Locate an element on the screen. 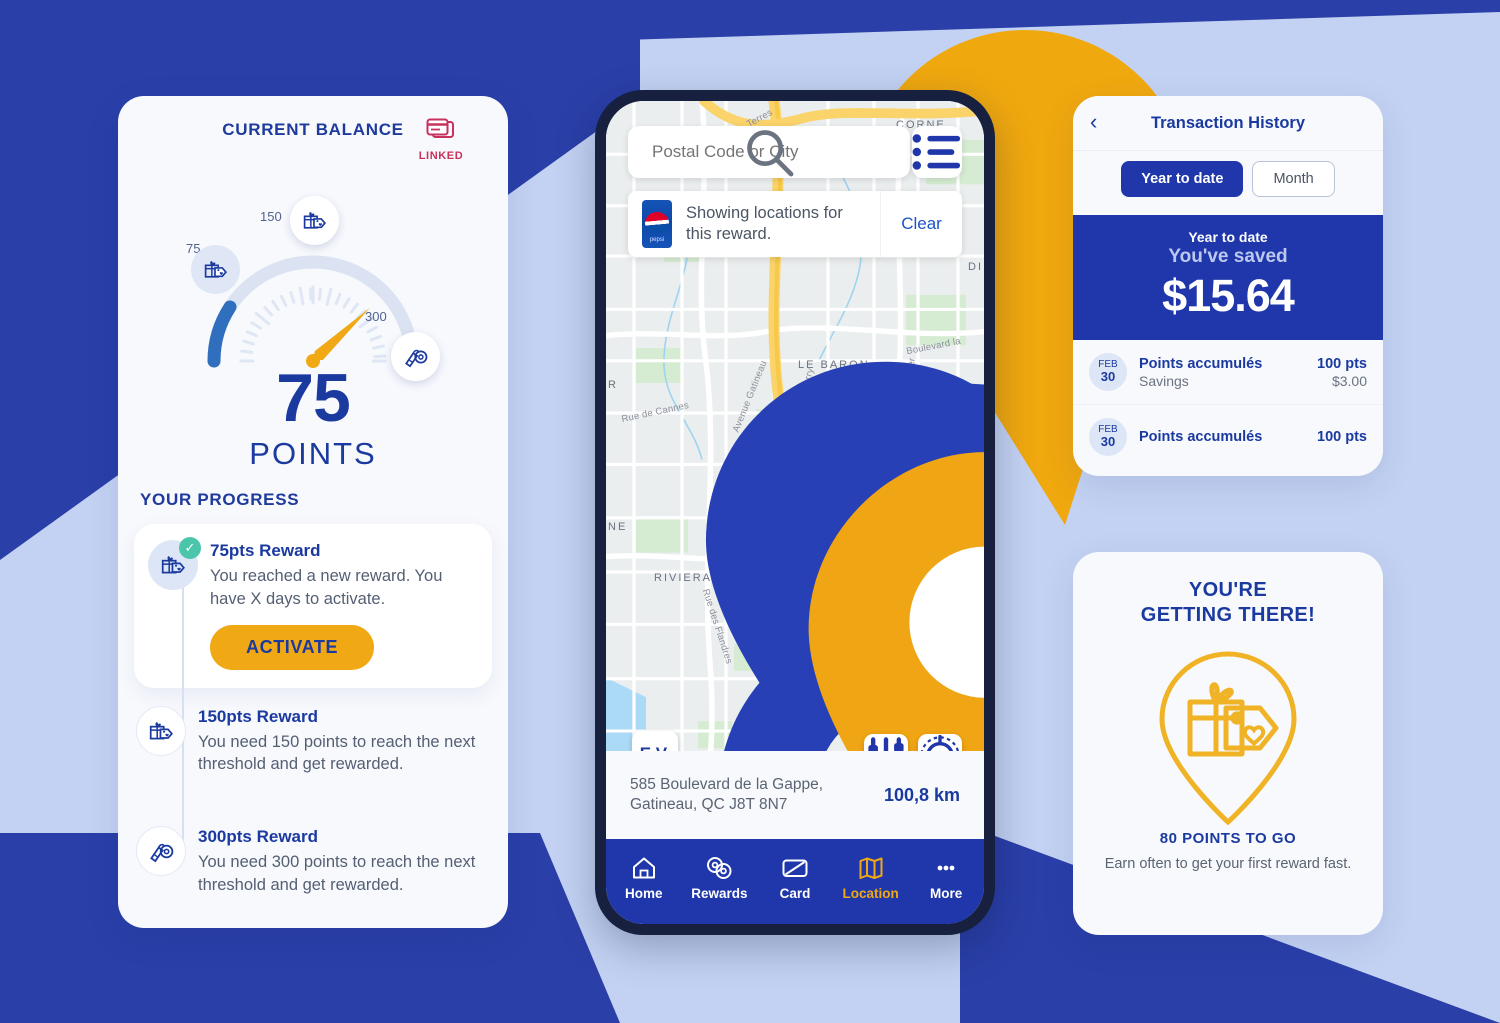  tab-location: Location is located at coordinates (871, 878).